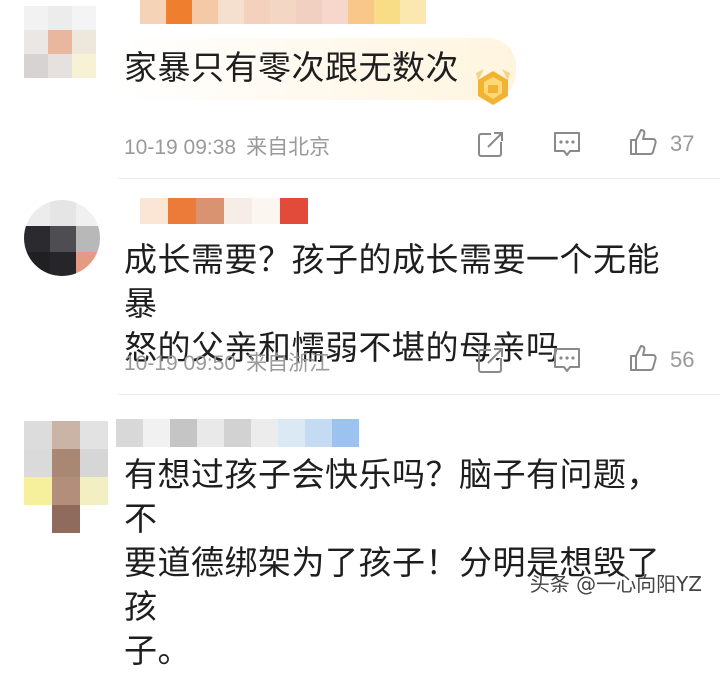  I want to click on like-count: 56, so click(682, 359).